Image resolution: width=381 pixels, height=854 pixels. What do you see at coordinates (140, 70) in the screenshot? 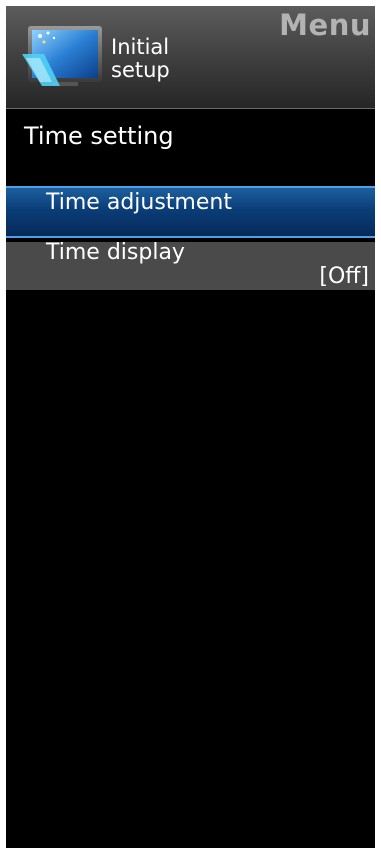
I see `header-label-line2: setup` at bounding box center [140, 70].